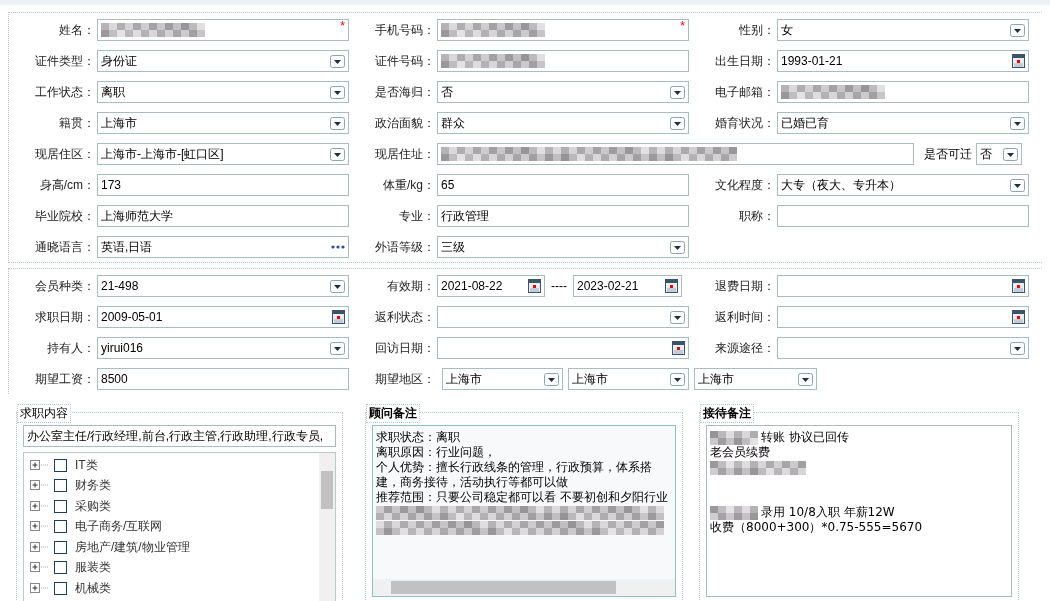 Image resolution: width=1050 pixels, height=601 pixels. I want to click on field-value: 1993-01-21, so click(812, 61).